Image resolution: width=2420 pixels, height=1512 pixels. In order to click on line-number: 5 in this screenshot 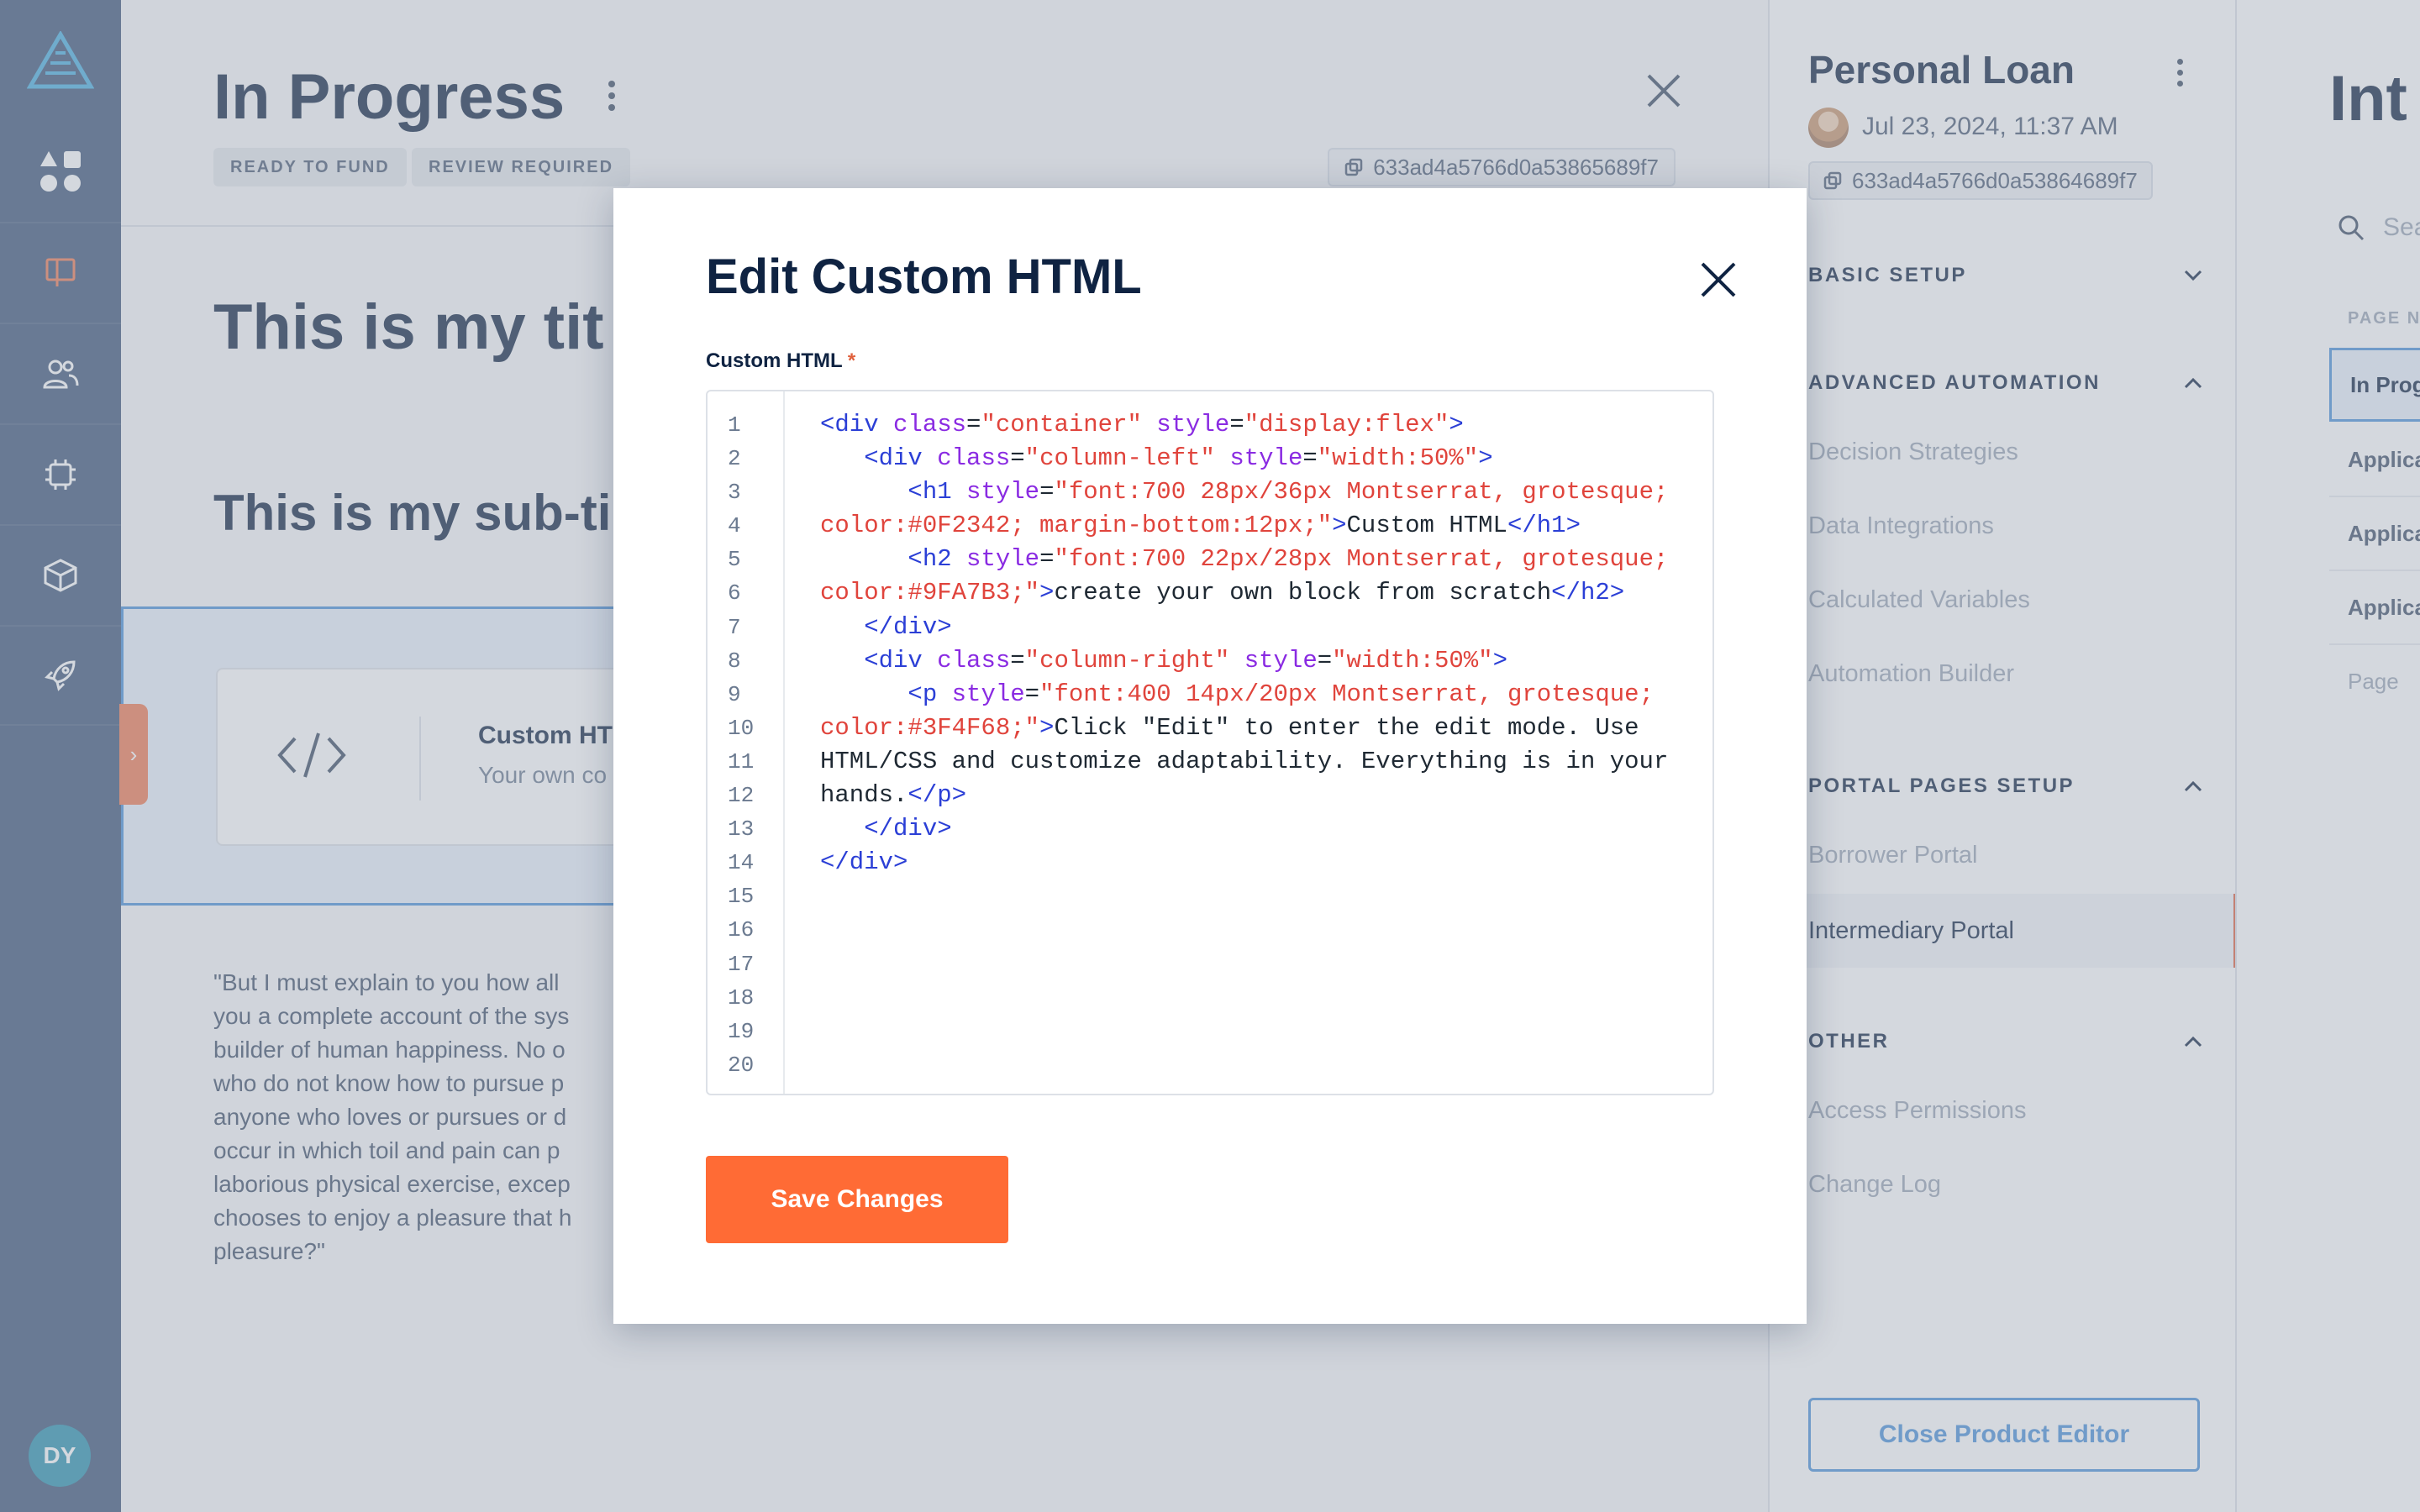, I will do `click(734, 560)`.